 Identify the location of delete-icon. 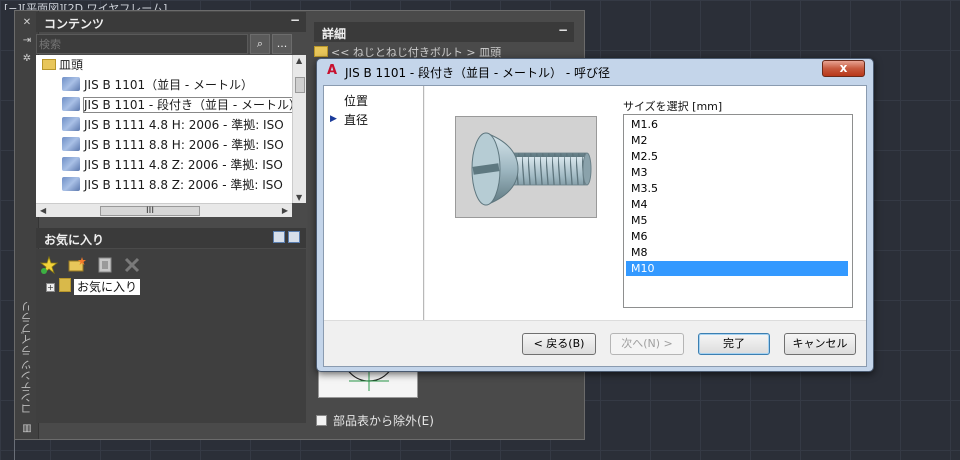
(132, 265).